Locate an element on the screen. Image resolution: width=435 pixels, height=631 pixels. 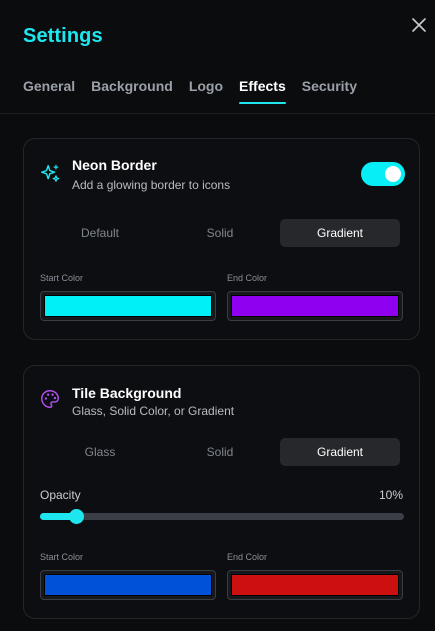
tab-divider is located at coordinates (217, 113).